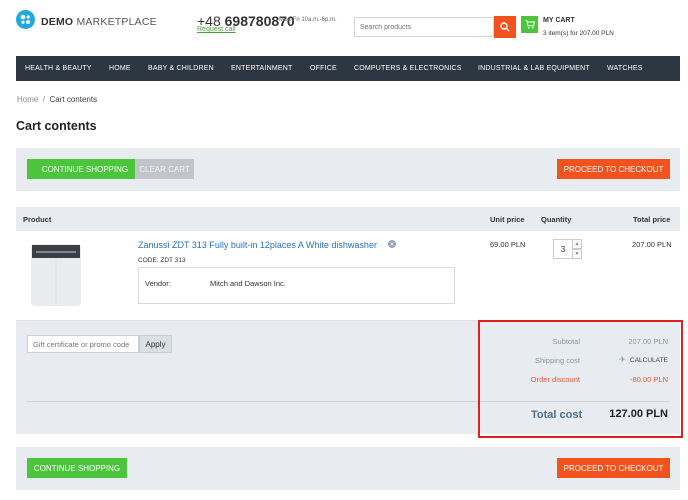  Describe the element at coordinates (248, 283) in the screenshot. I see `vendor-name: Mitch and Dawson Inc.` at that location.